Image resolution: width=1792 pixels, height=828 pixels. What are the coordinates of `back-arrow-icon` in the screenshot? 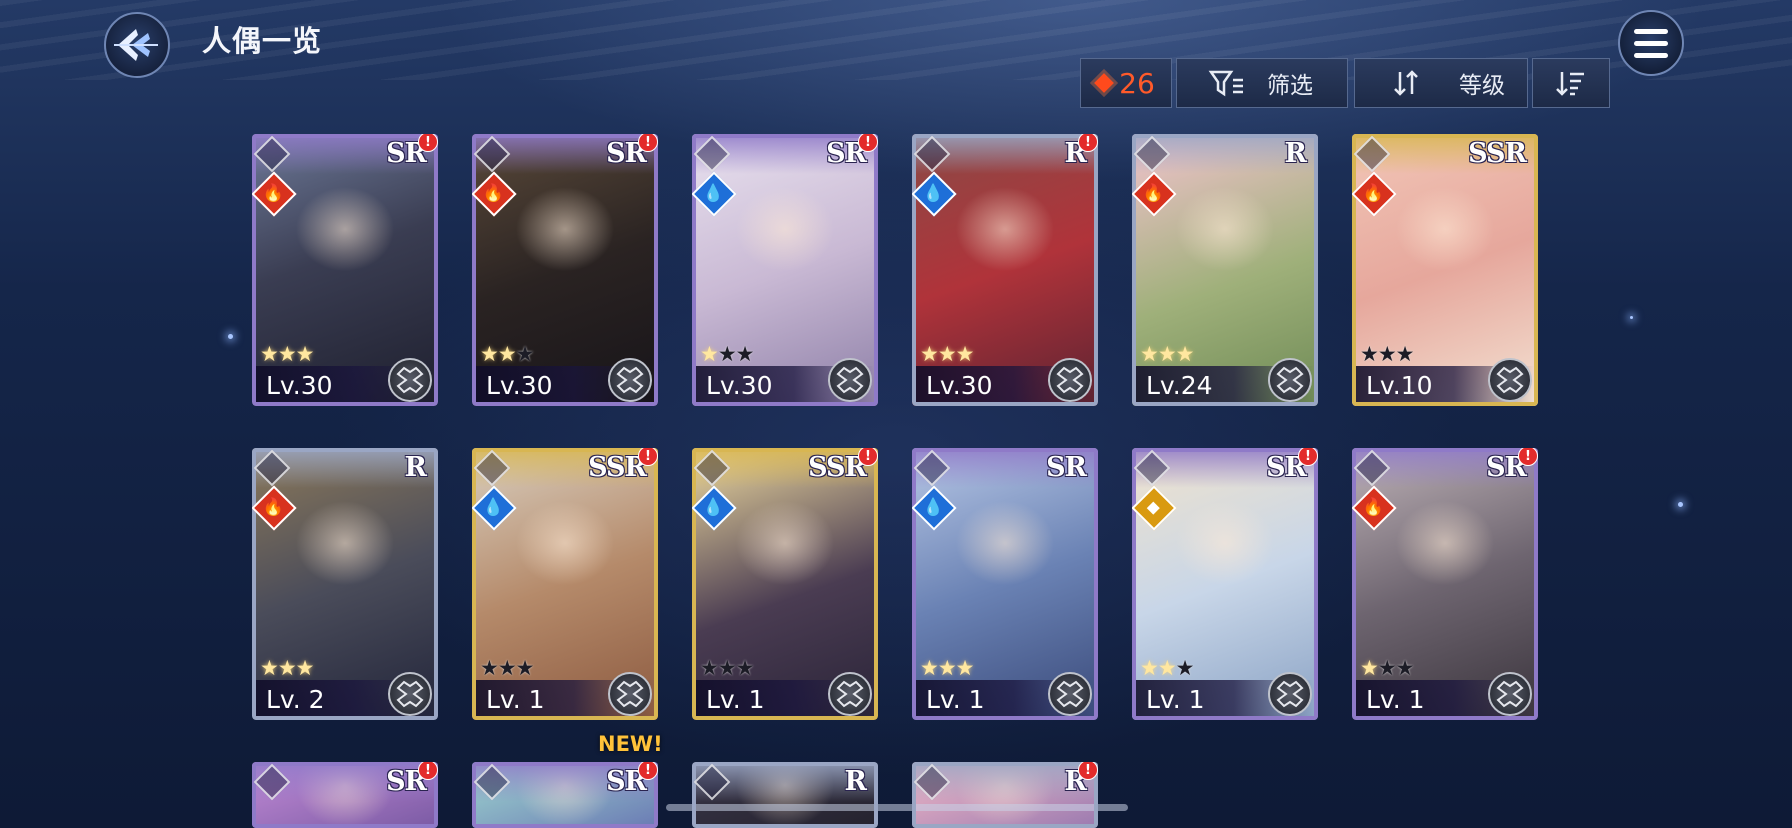 It's located at (136, 45).